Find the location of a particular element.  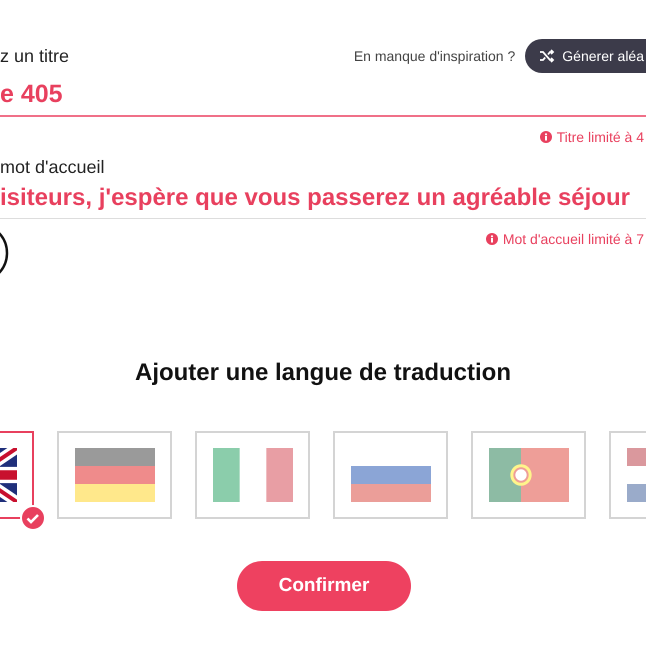

shuffle-icon is located at coordinates (547, 56).